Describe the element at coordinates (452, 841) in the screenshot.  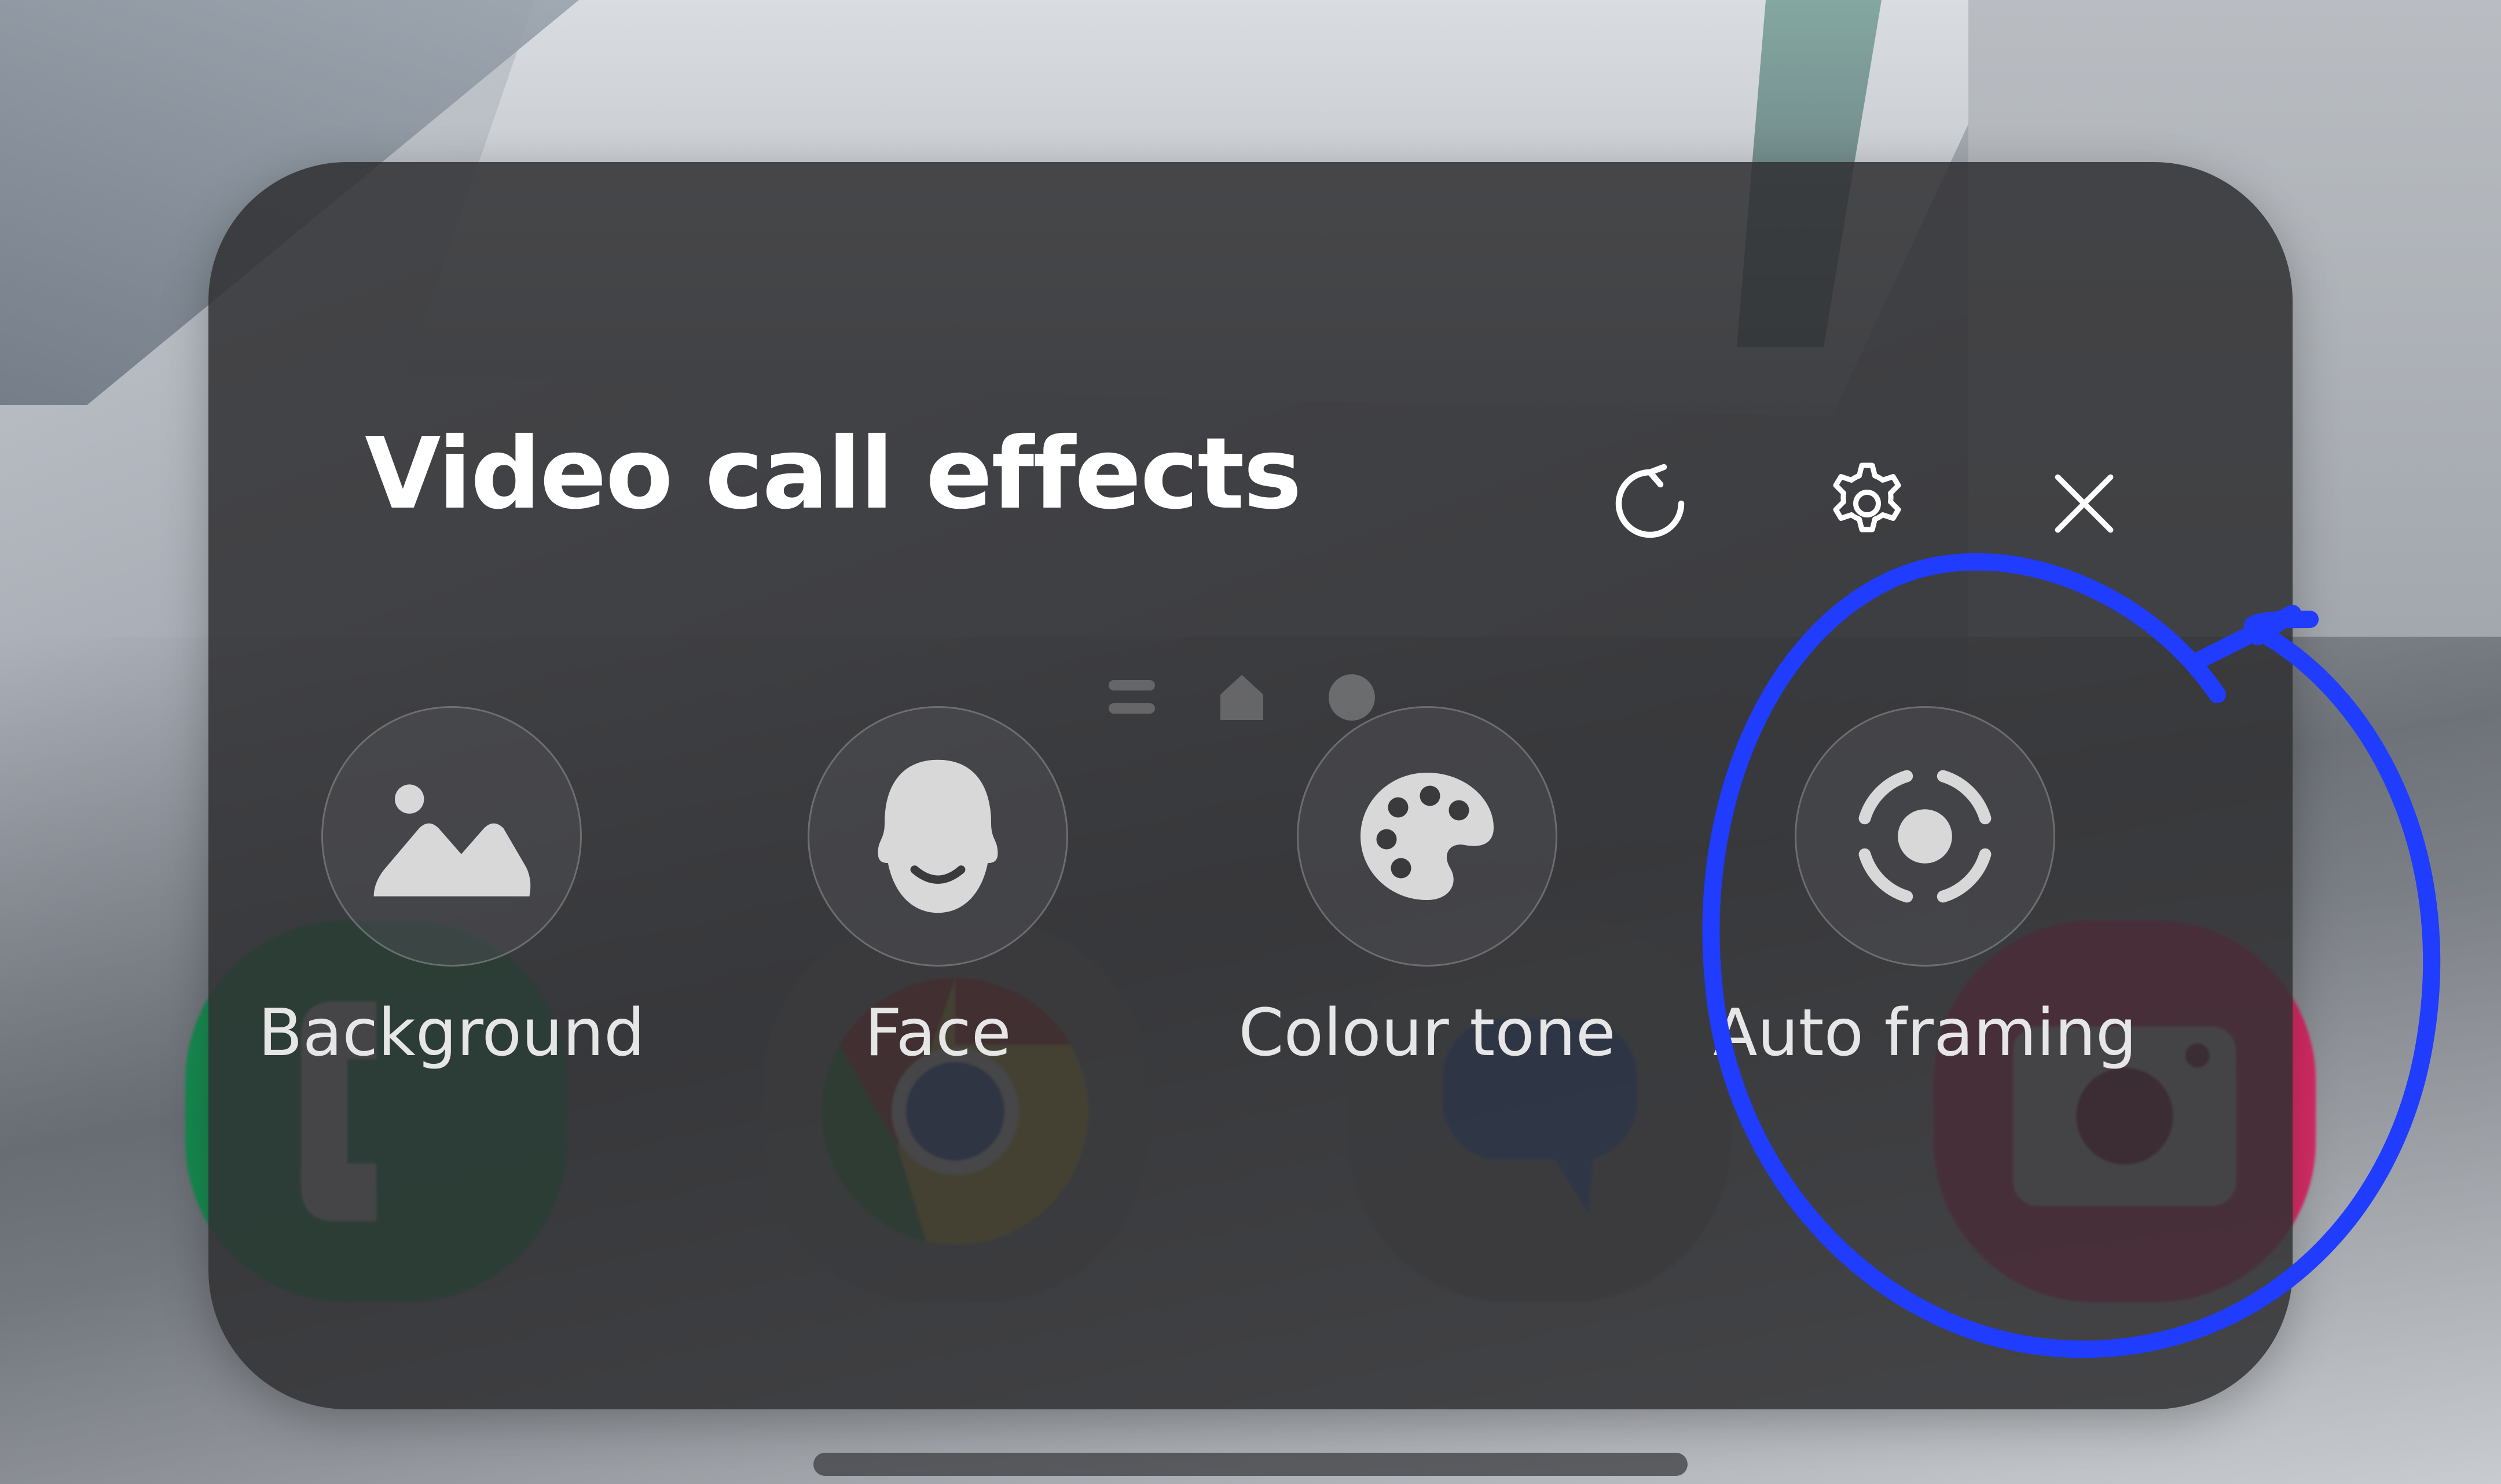
I see `landscape-image-icon` at that location.